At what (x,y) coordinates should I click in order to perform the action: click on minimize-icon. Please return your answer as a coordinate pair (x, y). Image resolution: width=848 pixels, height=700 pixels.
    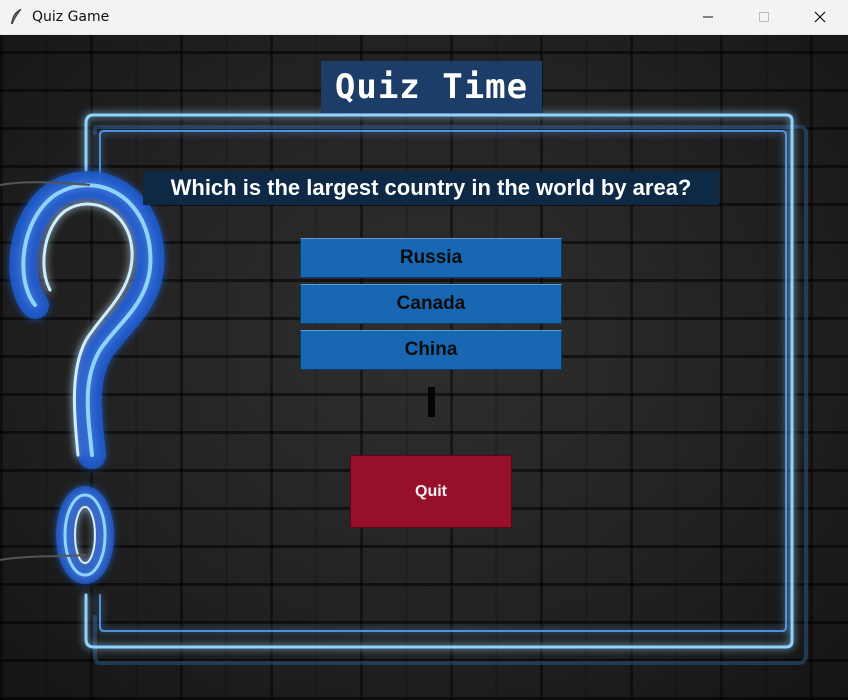
    Looking at the image, I should click on (708, 17).